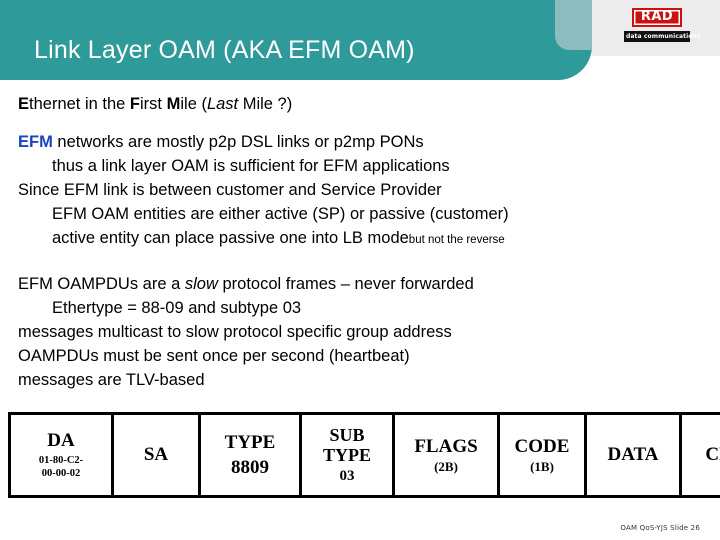 This screenshot has height=540, width=720. What do you see at coordinates (456, 240) in the screenshot?
I see `efm-line5-note: but not the reverse` at bounding box center [456, 240].